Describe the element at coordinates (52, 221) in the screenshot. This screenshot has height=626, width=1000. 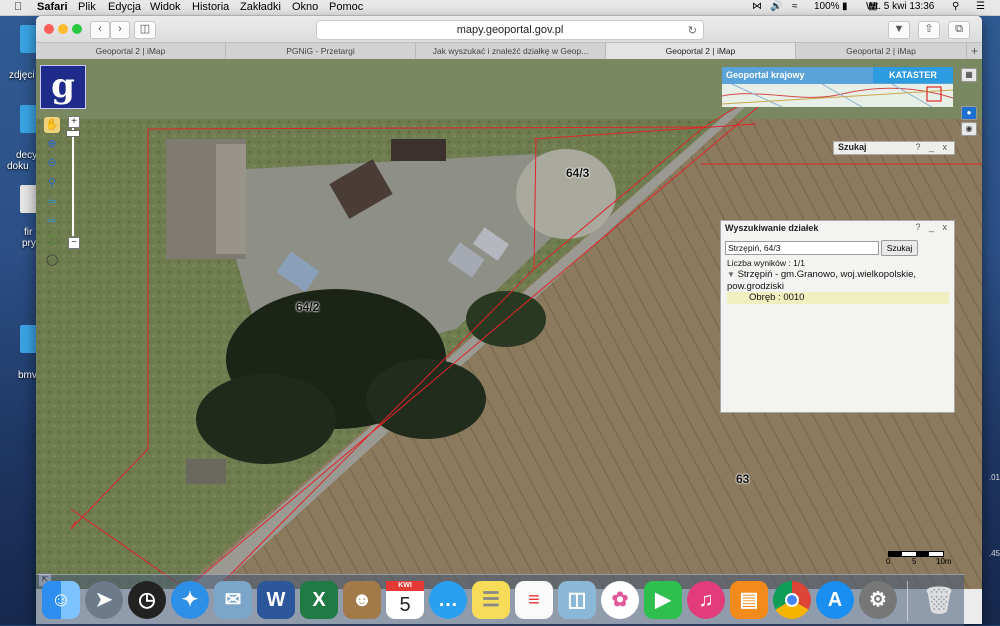
I see `next-view-icon: ⇨` at that location.